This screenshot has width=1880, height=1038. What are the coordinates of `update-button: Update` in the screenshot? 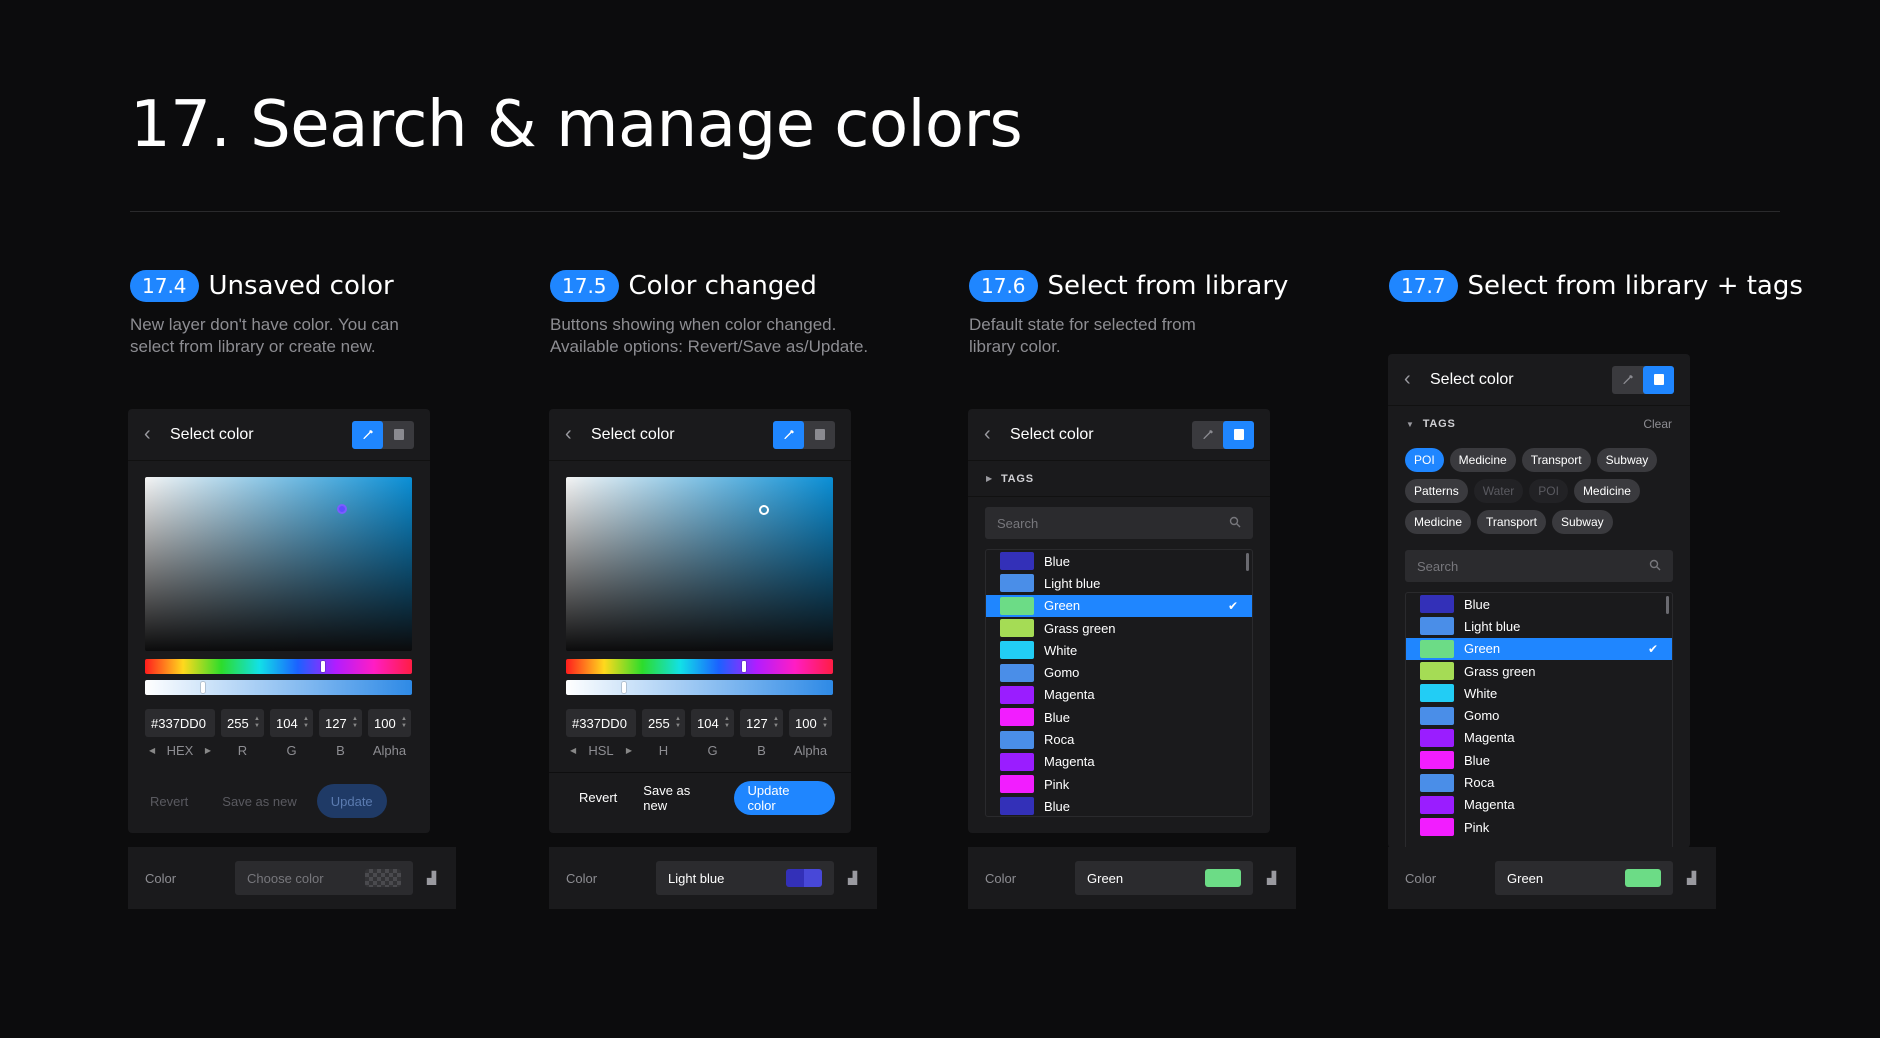 It's located at (351, 801).